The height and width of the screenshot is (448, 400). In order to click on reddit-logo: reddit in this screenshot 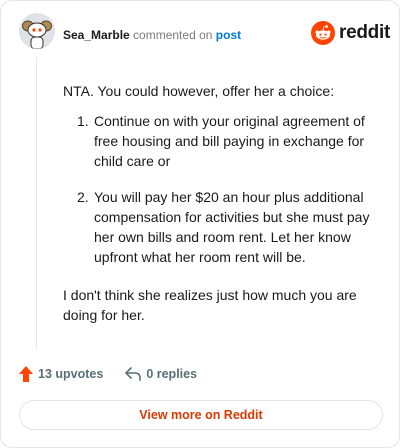, I will do `click(350, 33)`.